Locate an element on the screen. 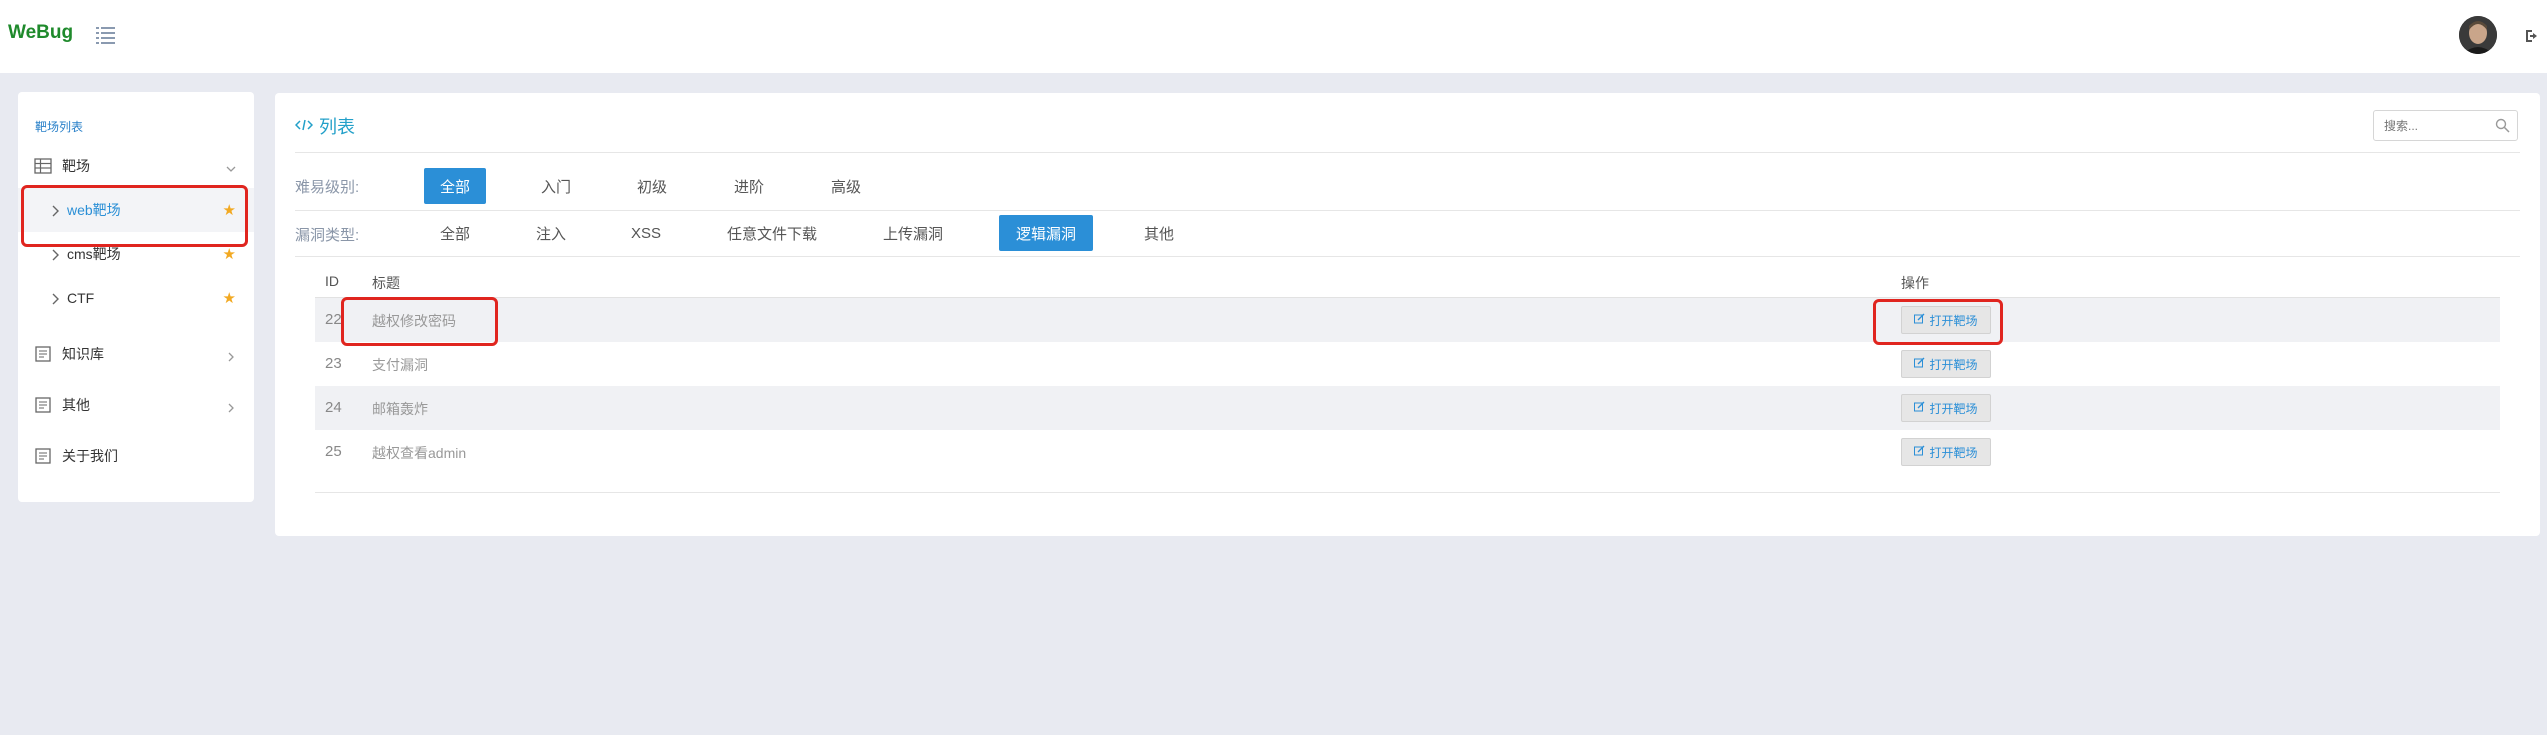 The image size is (2547, 735). code-icon is located at coordinates (304, 126).